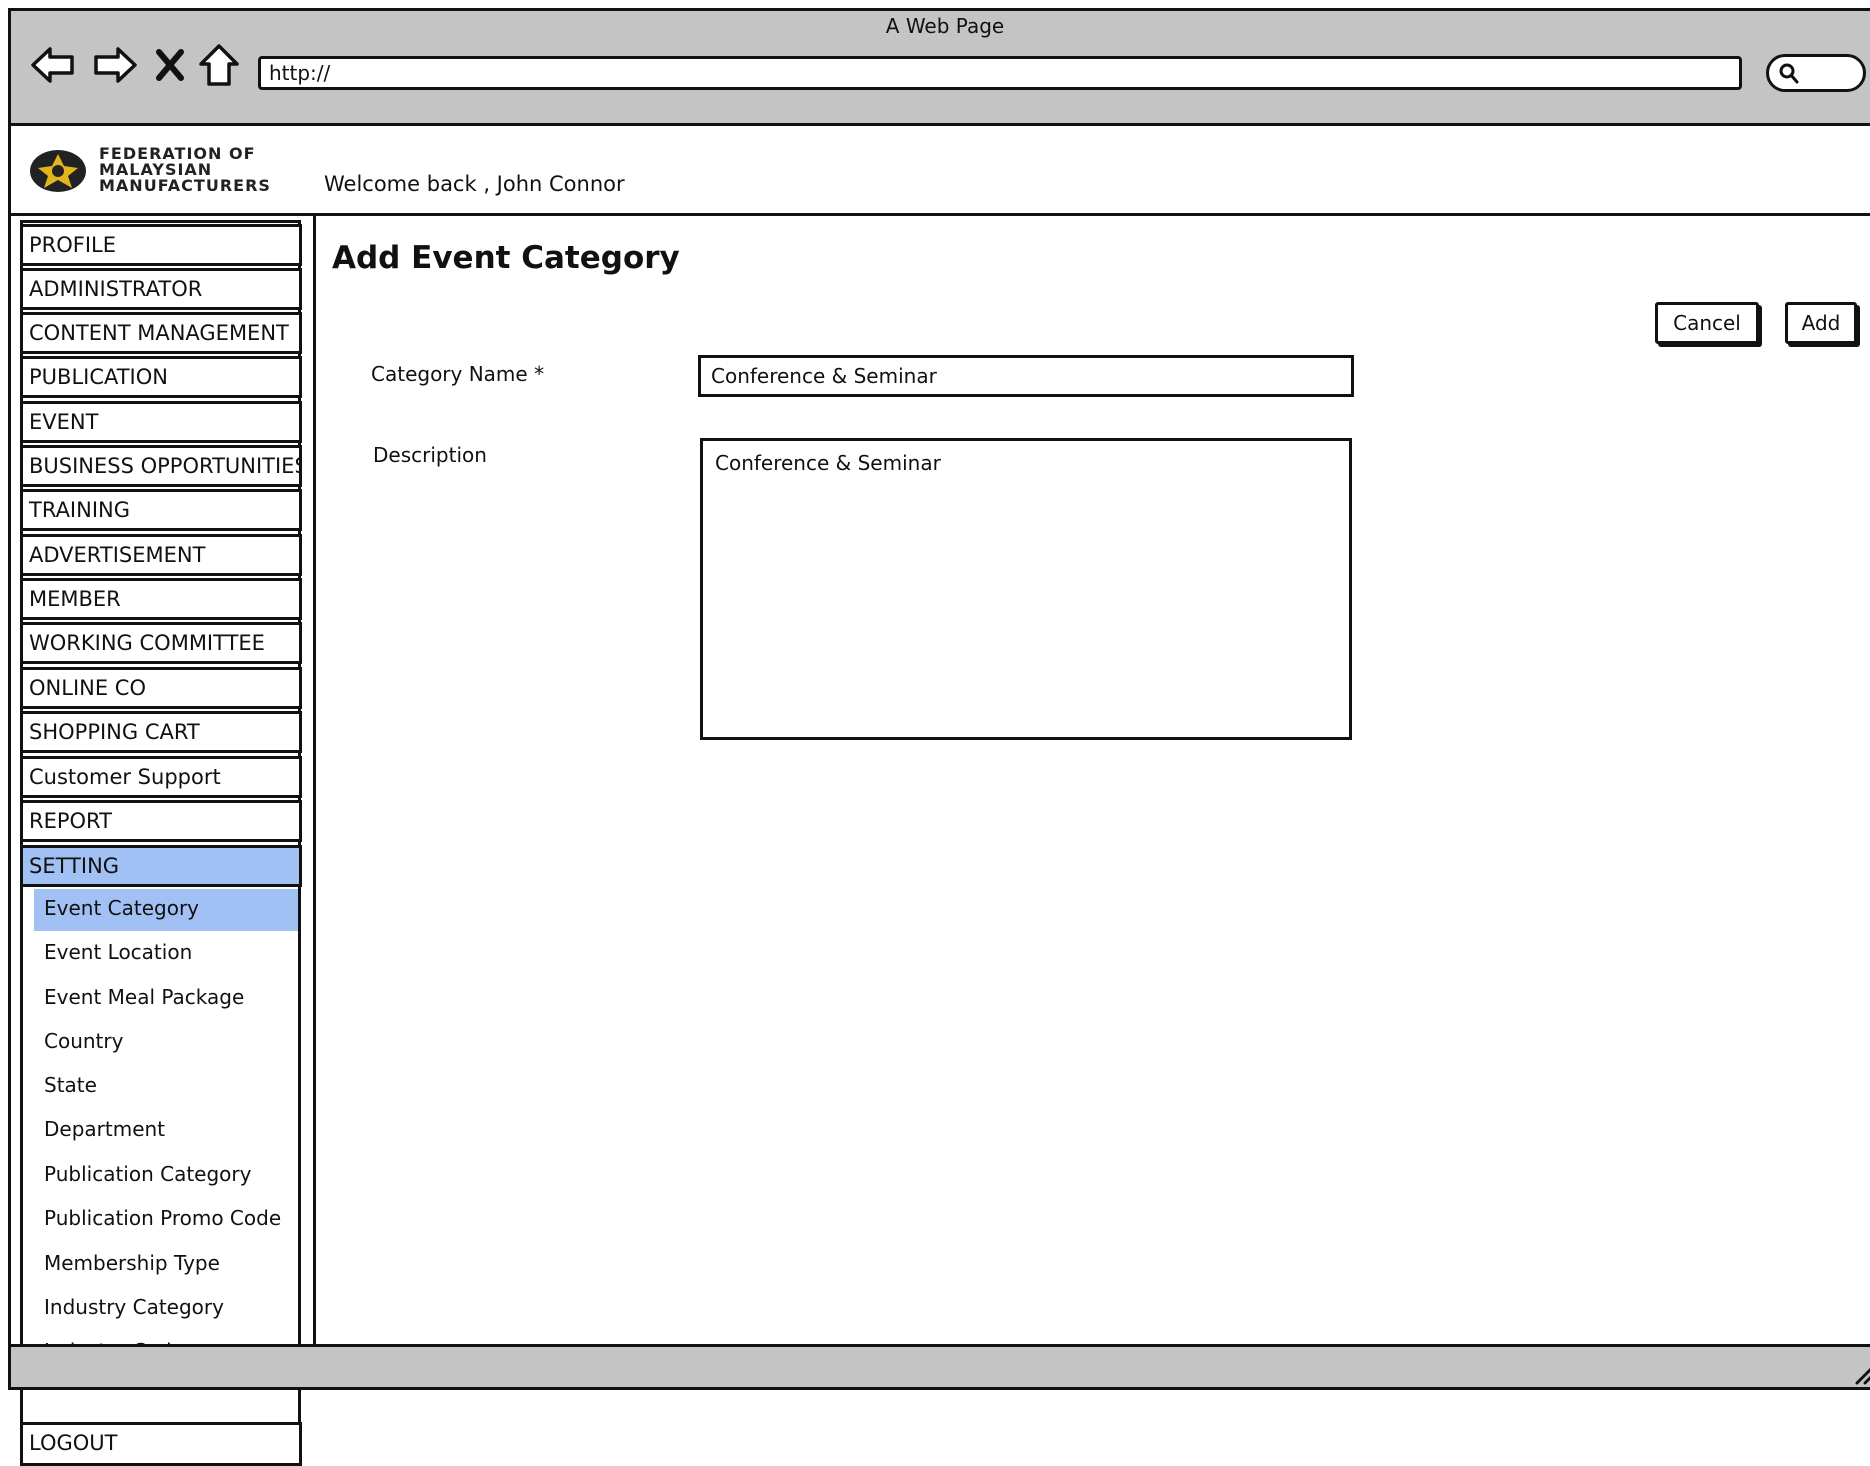 The image size is (1870, 1466). What do you see at coordinates (166, 1220) in the screenshot?
I see `submenu-item-publication-promo-code: Publication Promo Code` at bounding box center [166, 1220].